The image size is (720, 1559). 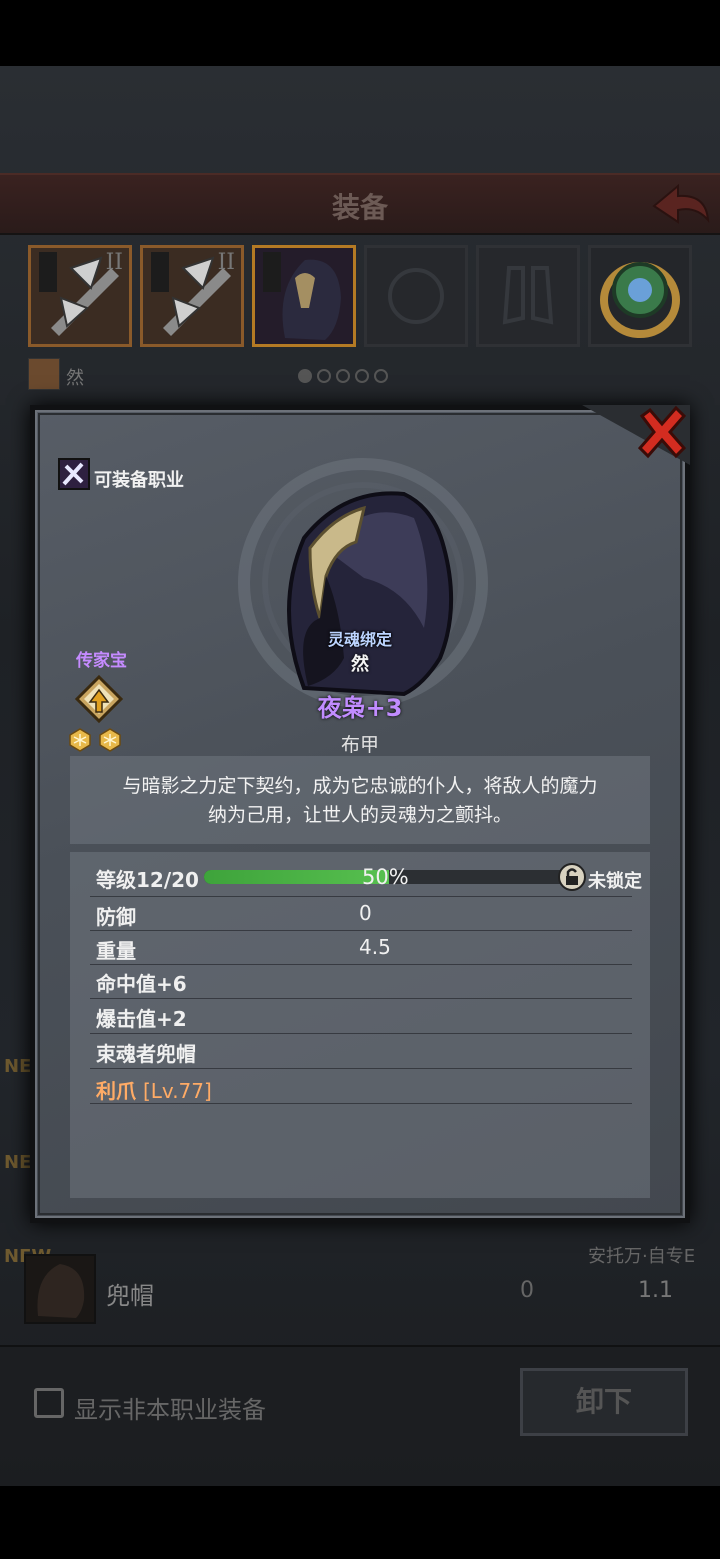 I want to click on stat-label: 爆击值+2, so click(x=141, y=1019).